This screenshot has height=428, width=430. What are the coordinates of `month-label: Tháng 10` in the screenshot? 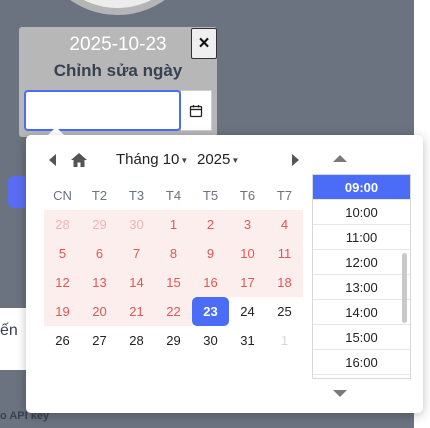 It's located at (148, 159).